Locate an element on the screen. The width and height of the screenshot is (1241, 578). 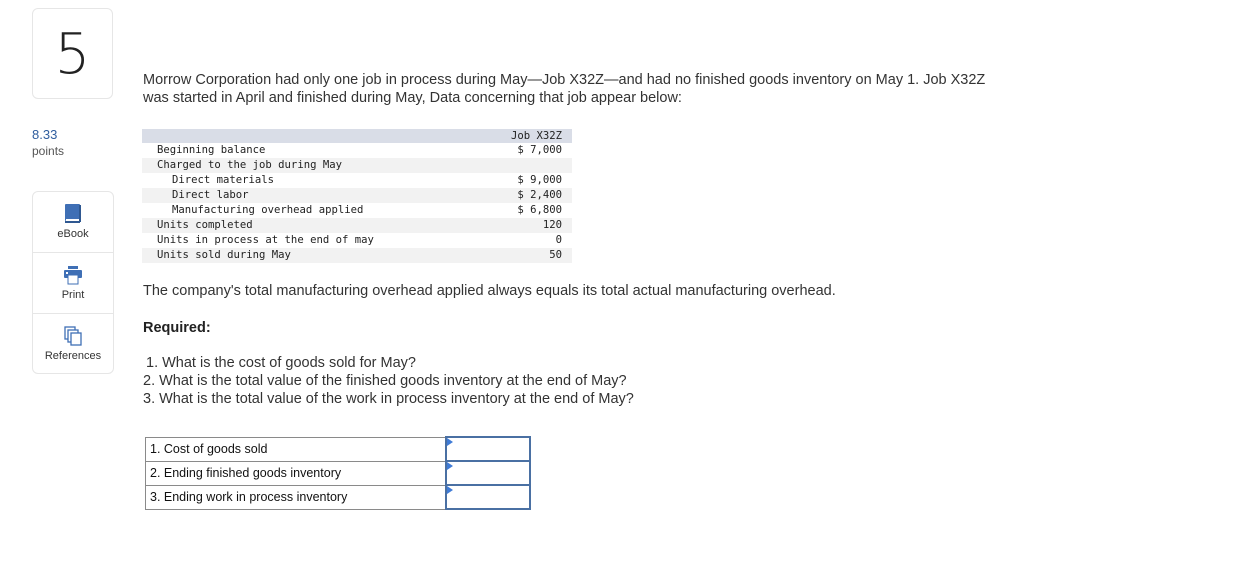
row-value: $ 7,000 is located at coordinates (539, 150).